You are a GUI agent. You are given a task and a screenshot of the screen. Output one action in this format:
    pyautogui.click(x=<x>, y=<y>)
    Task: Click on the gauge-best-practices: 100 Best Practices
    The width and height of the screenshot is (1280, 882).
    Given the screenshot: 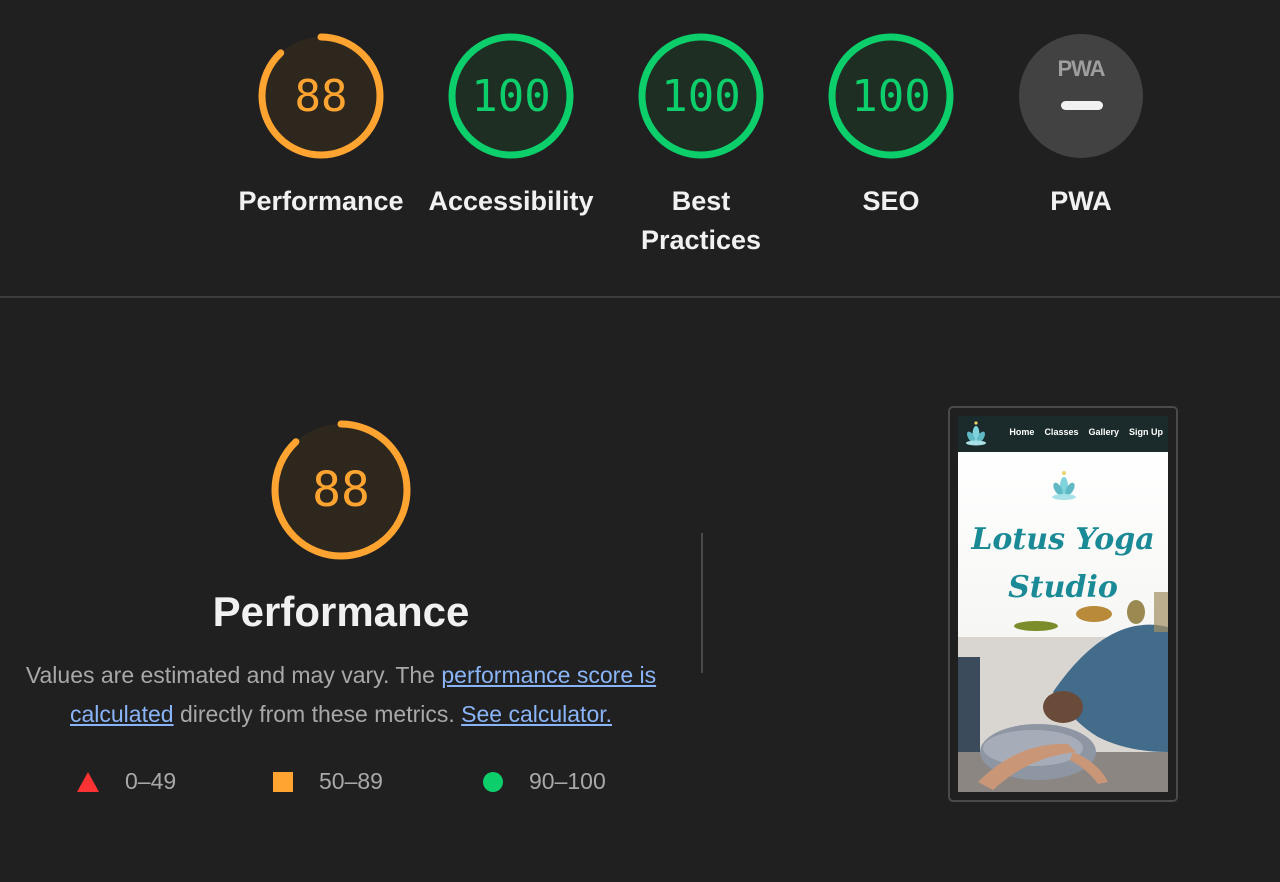 What is the action you would take?
    pyautogui.click(x=701, y=146)
    